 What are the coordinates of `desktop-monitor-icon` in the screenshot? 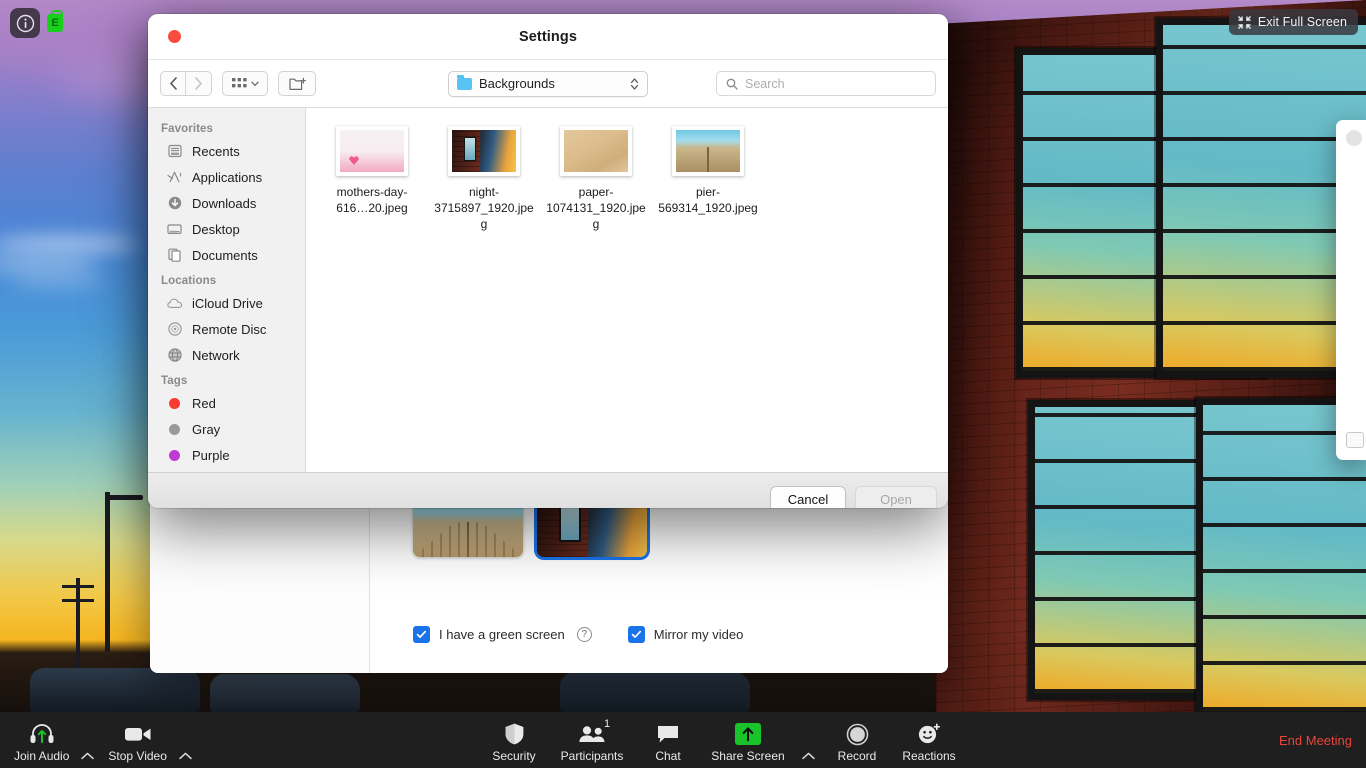 It's located at (174, 229).